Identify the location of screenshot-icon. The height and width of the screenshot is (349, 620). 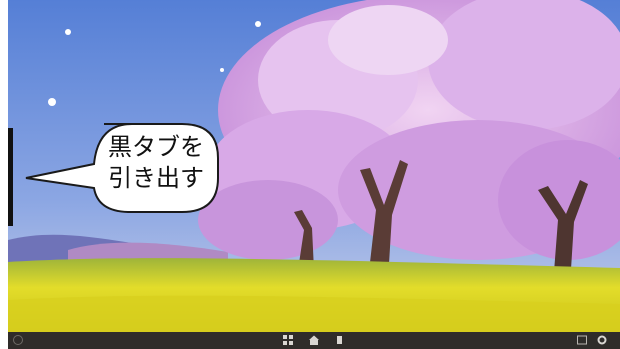
(582, 340).